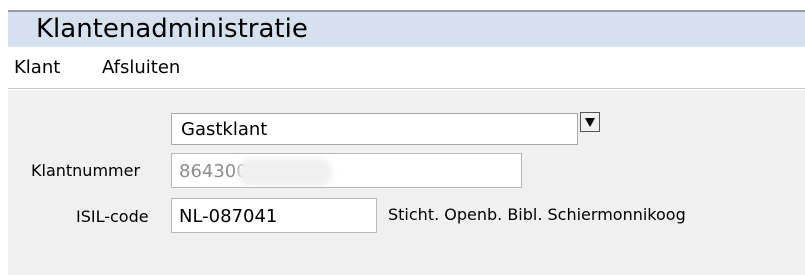 This screenshot has width=805, height=275. What do you see at coordinates (406, 29) in the screenshot?
I see `title-bar: Klantenadministratie` at bounding box center [406, 29].